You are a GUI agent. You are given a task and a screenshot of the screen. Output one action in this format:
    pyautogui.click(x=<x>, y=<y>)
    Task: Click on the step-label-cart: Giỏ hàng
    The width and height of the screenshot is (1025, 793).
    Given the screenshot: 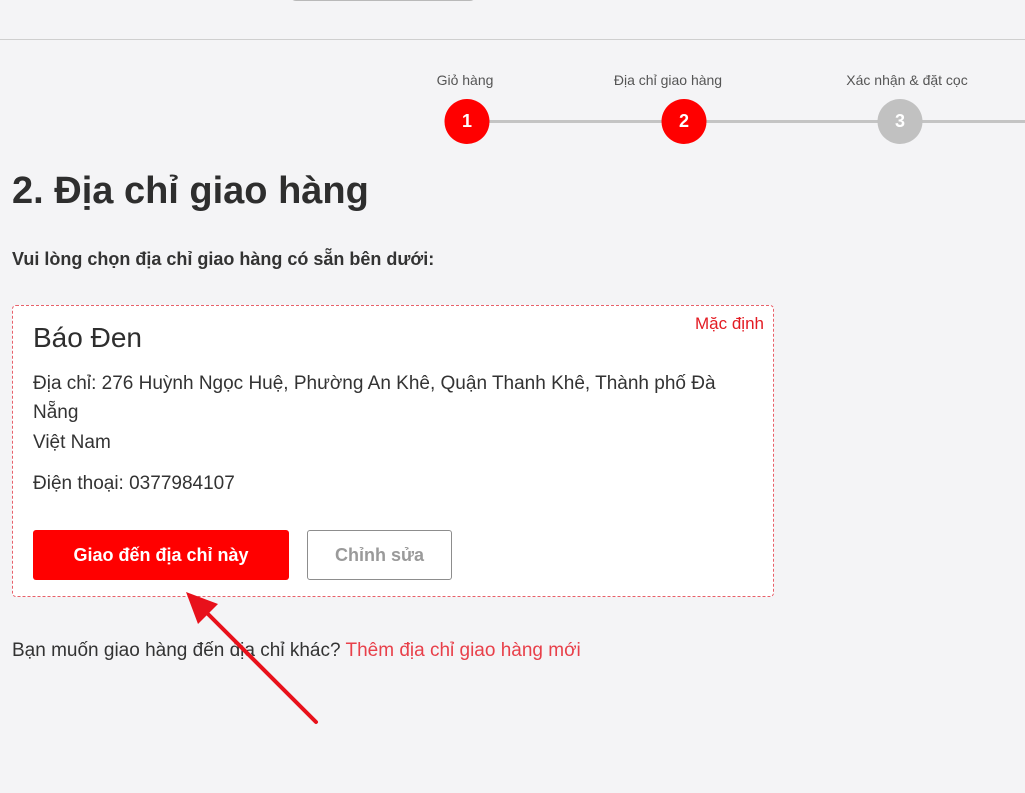 What is the action you would take?
    pyautogui.click(x=465, y=80)
    